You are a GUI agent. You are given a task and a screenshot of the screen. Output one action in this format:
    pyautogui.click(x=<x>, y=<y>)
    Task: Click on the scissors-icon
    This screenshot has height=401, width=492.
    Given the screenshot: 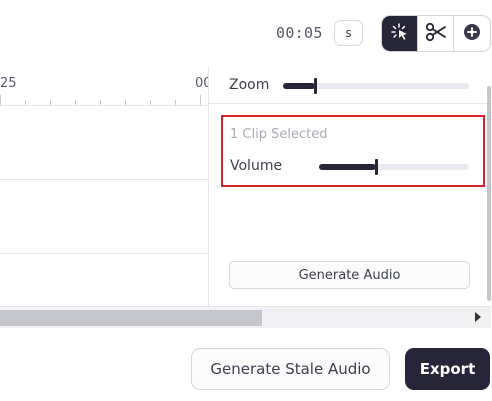 What is the action you would take?
    pyautogui.click(x=436, y=34)
    